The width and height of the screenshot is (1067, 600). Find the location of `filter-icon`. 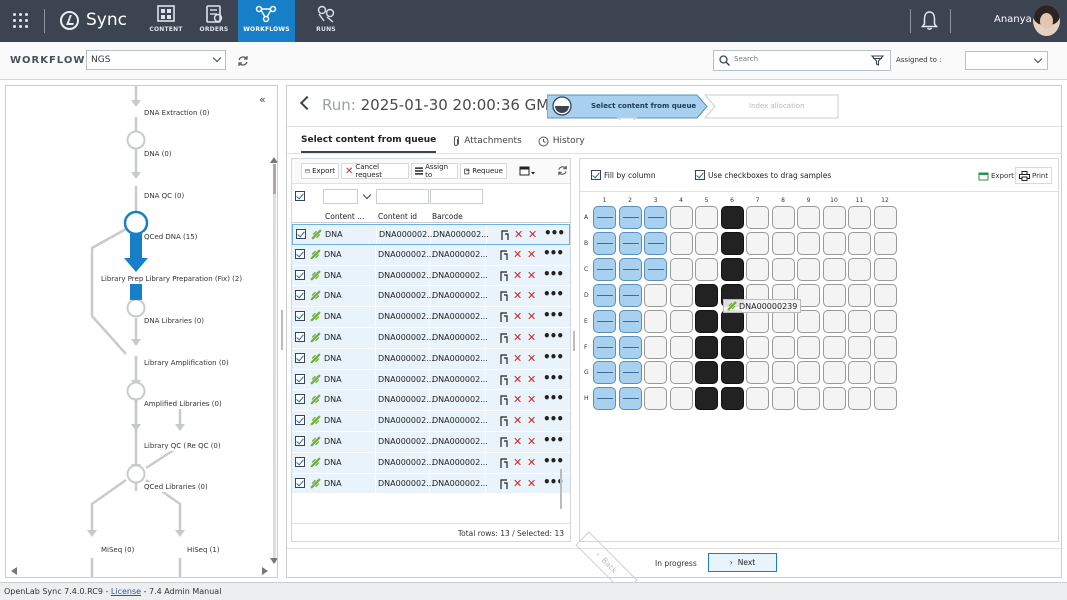

filter-icon is located at coordinates (877, 60).